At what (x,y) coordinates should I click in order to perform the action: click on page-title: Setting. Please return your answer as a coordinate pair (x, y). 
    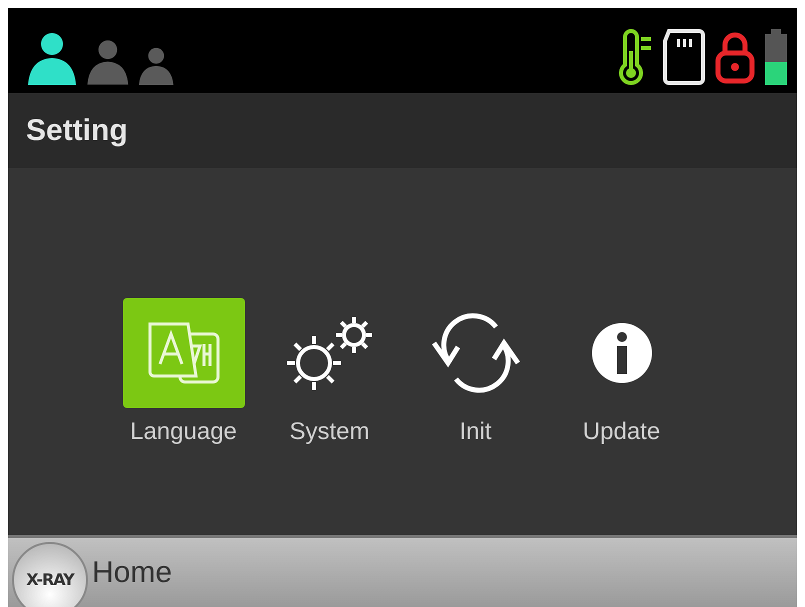
    Looking at the image, I should click on (77, 131).